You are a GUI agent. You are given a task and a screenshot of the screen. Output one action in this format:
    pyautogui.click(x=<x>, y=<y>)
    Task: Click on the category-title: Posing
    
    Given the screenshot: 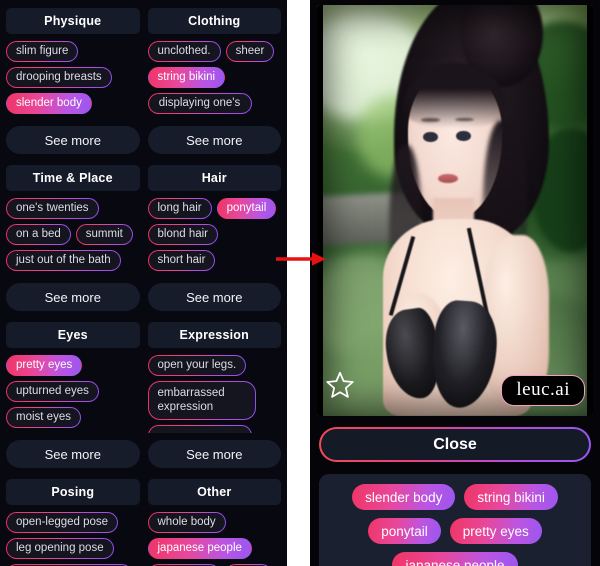 What is the action you would take?
    pyautogui.click(x=73, y=492)
    